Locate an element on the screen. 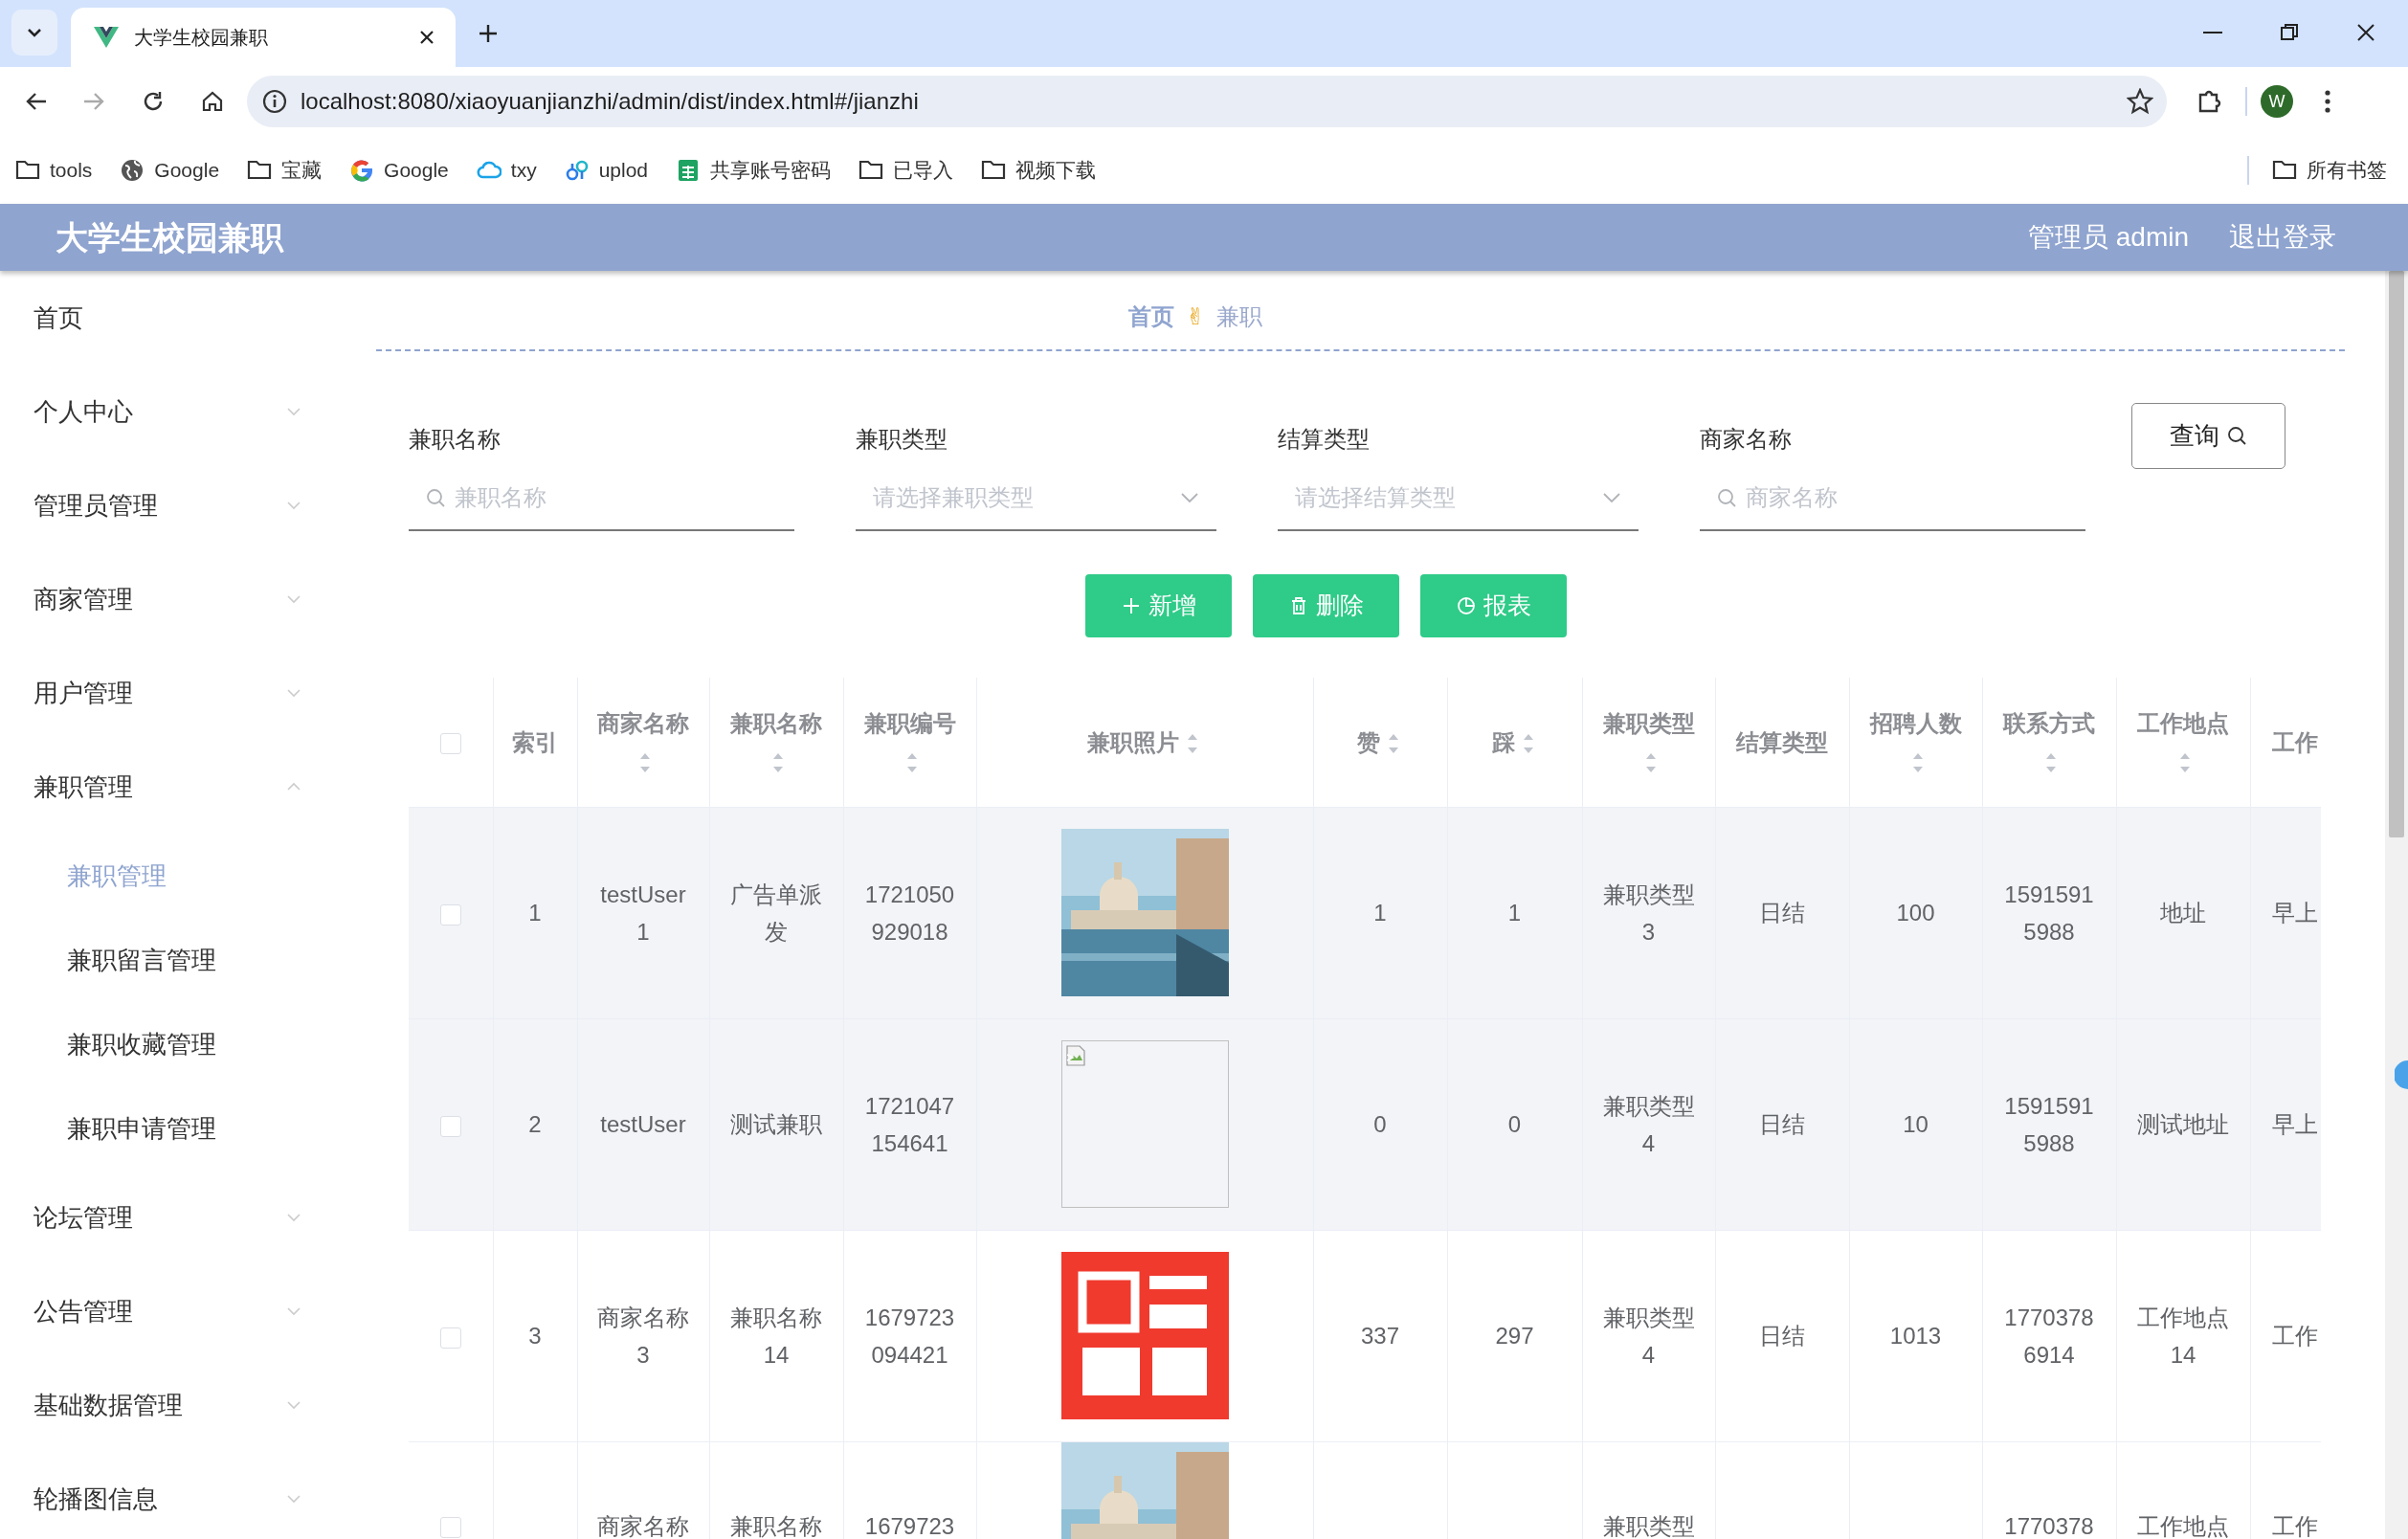  sidebar-item: 商家管理 is located at coordinates (83, 599).